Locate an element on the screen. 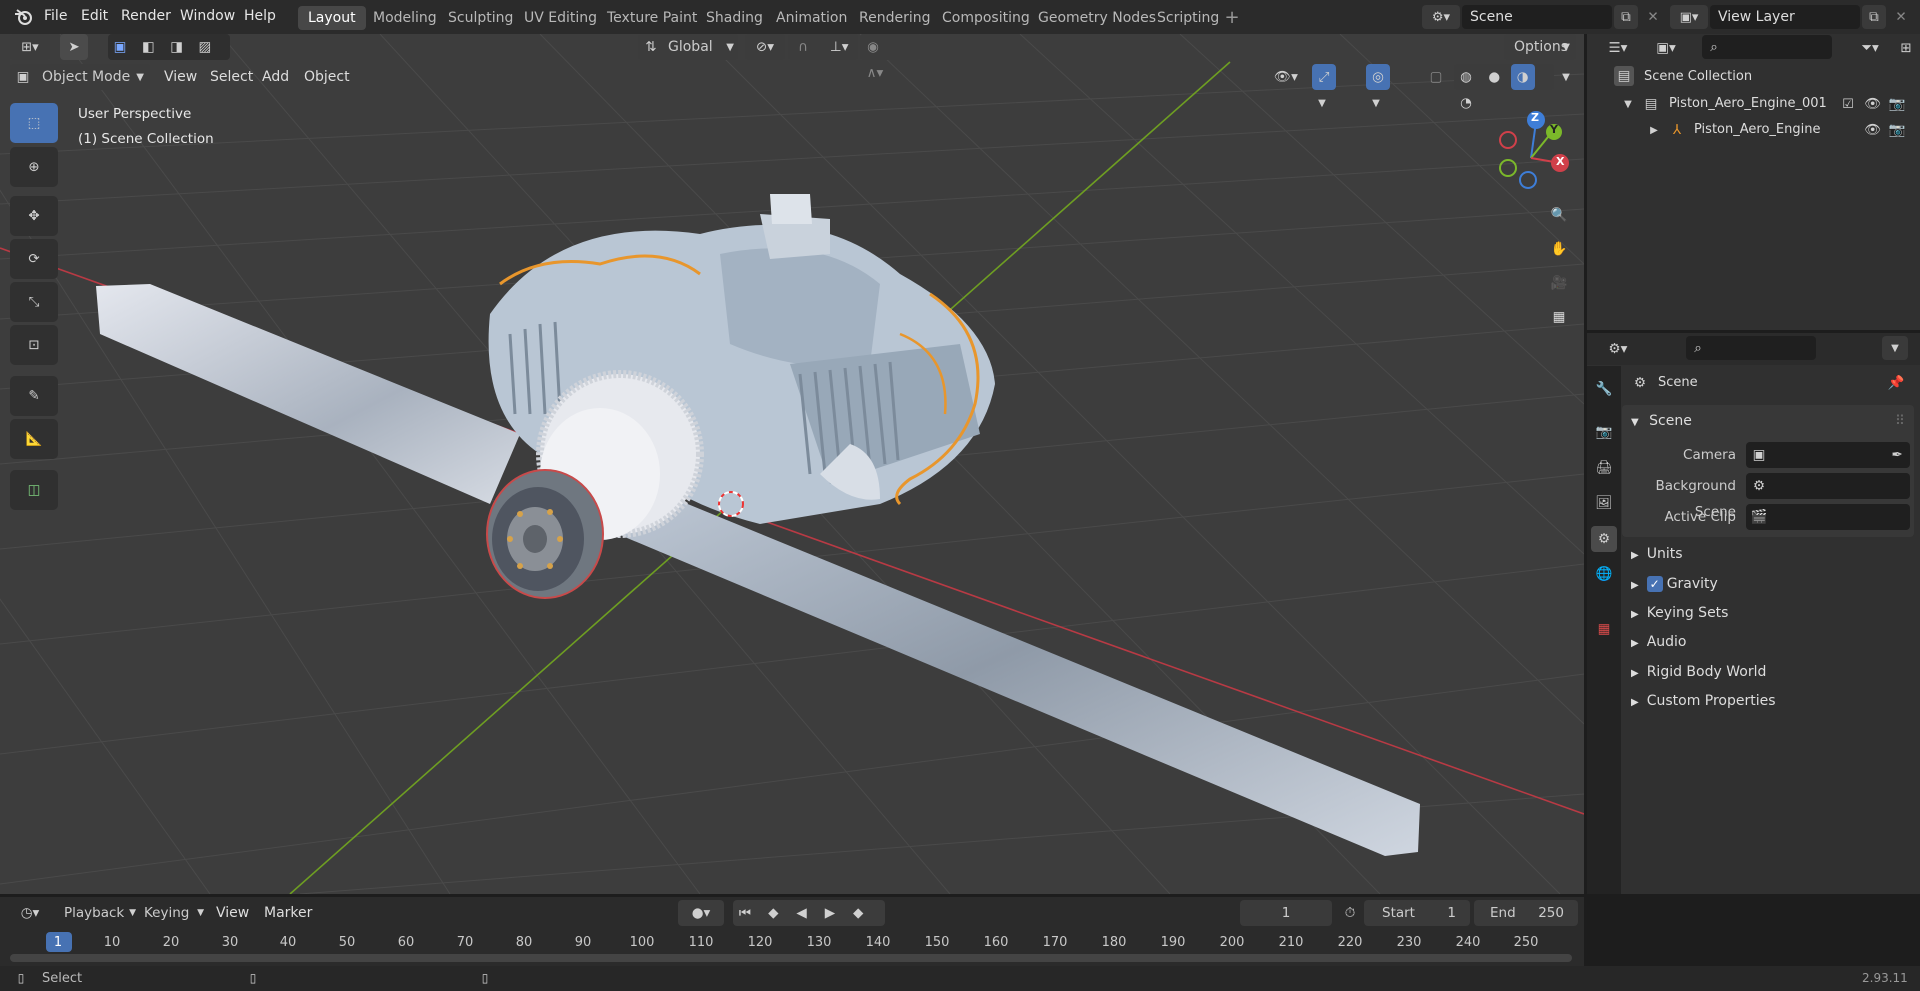 This screenshot has width=1920, height=991. duplicate-view-layer-icon: ⧉ is located at coordinates (1874, 17).